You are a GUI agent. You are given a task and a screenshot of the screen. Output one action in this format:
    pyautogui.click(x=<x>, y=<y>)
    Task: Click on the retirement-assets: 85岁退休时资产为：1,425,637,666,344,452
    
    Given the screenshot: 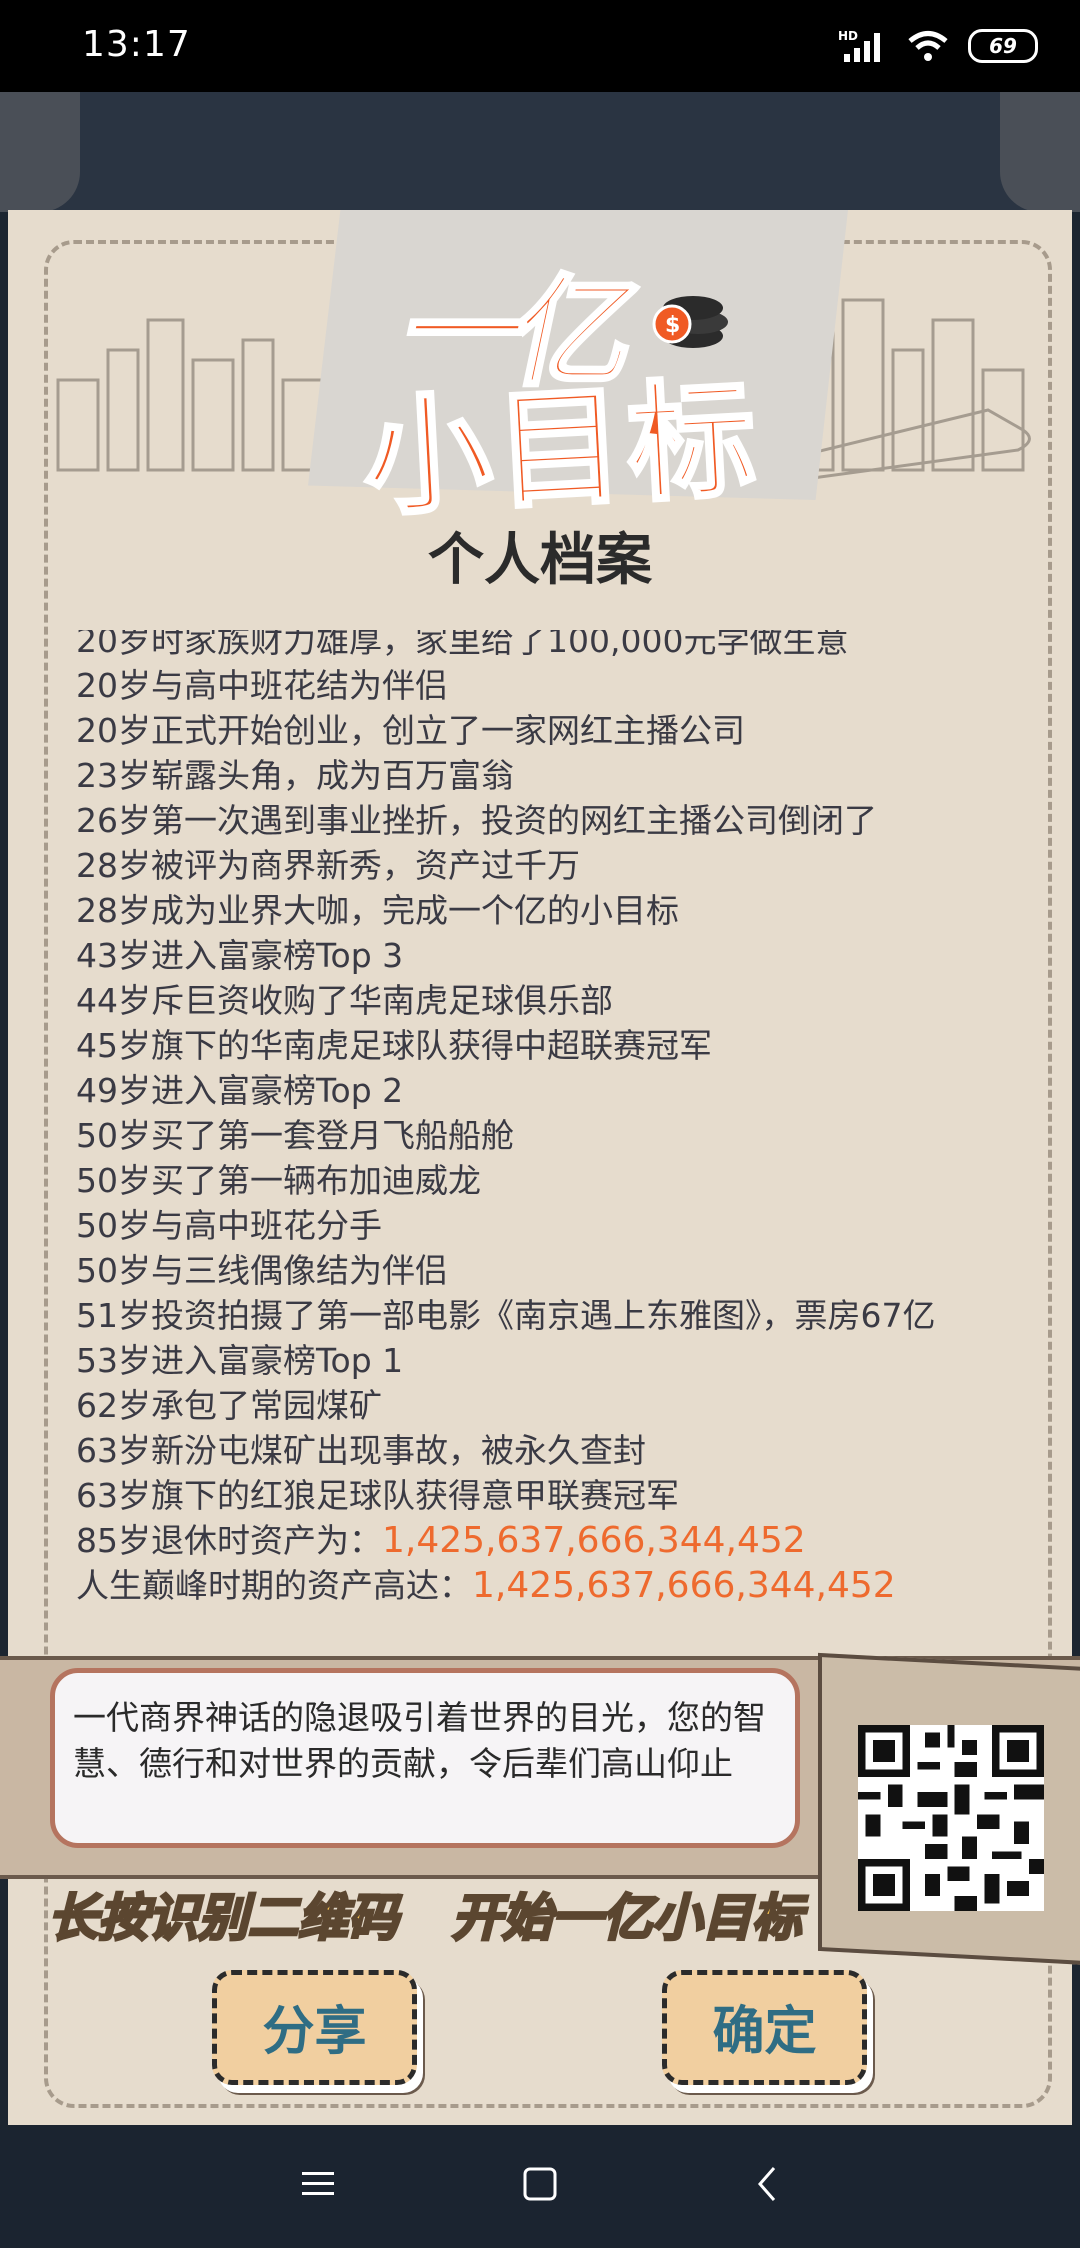 What is the action you would take?
    pyautogui.click(x=505, y=1540)
    